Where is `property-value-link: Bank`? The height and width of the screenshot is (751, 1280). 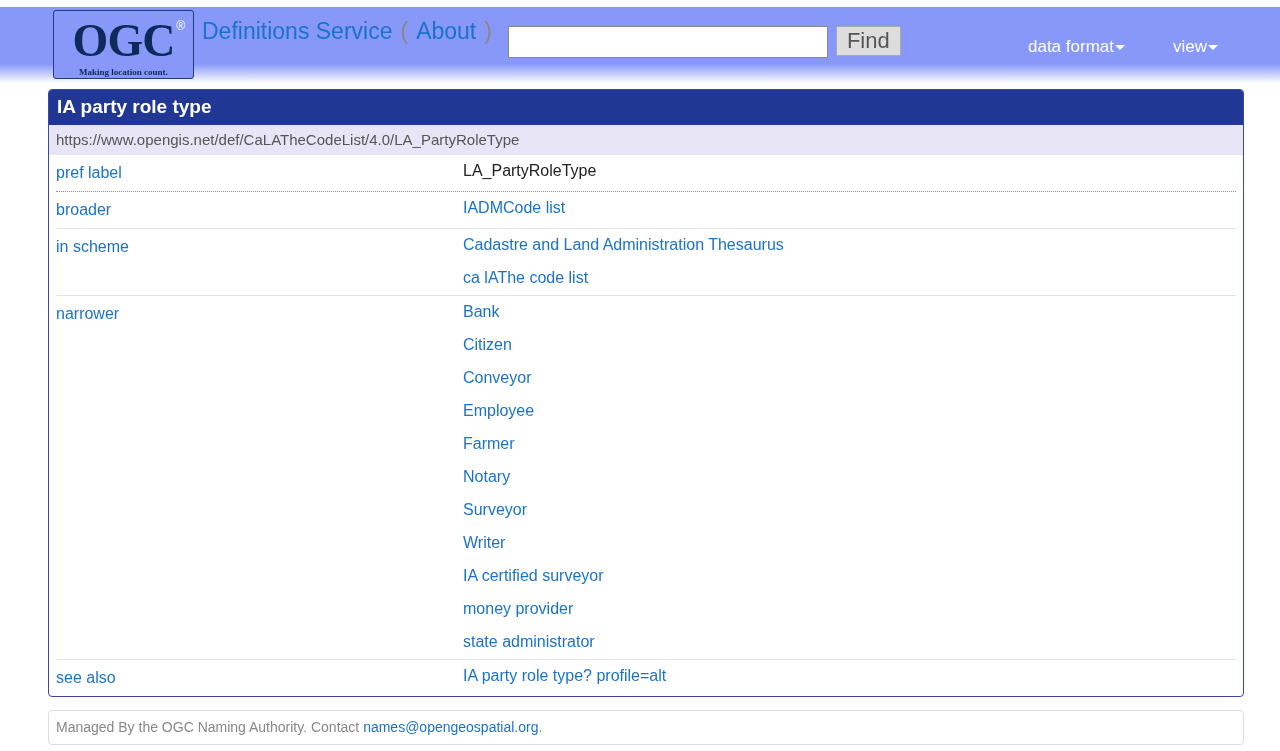
property-value-link: Bank is located at coordinates (533, 313).